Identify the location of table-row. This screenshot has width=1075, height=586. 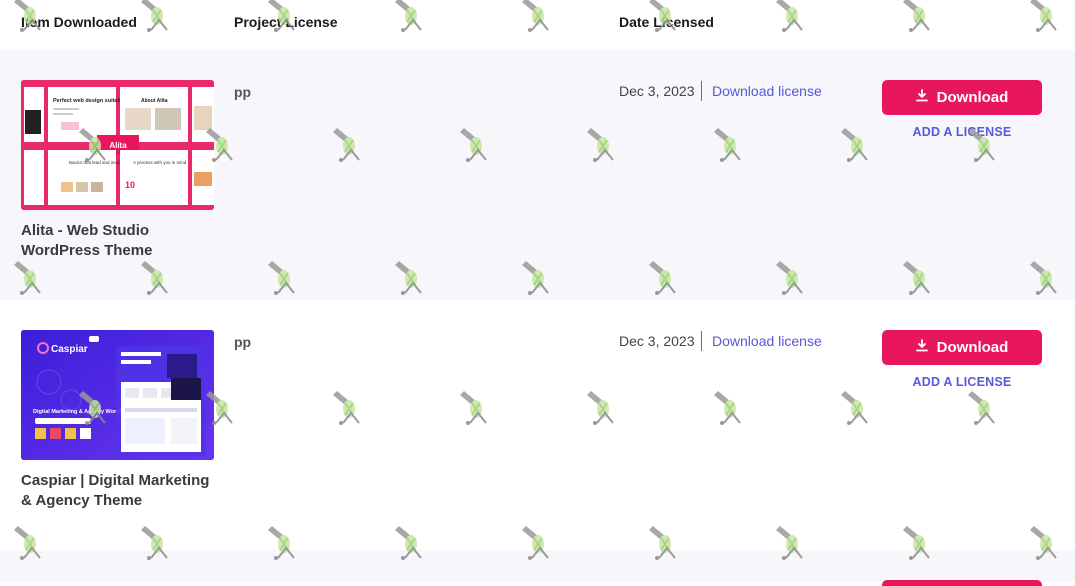
(537, 568).